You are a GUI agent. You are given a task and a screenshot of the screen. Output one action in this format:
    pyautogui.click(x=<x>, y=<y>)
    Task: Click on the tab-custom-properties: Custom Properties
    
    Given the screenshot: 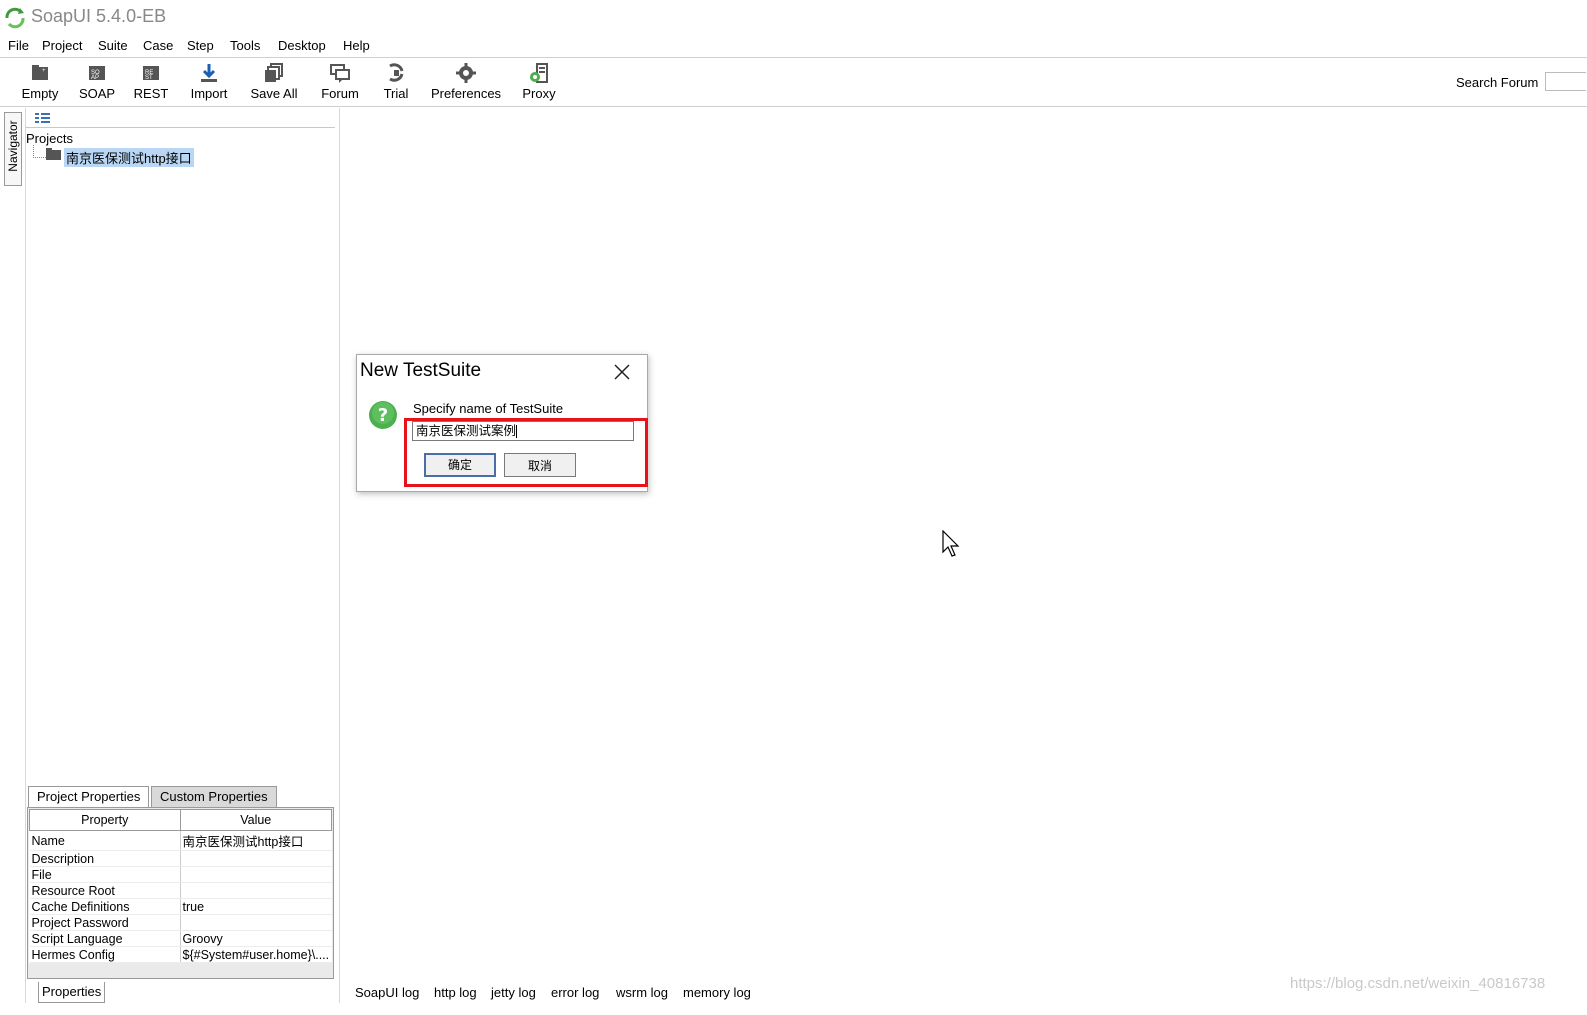 What is the action you would take?
    pyautogui.click(x=214, y=797)
    